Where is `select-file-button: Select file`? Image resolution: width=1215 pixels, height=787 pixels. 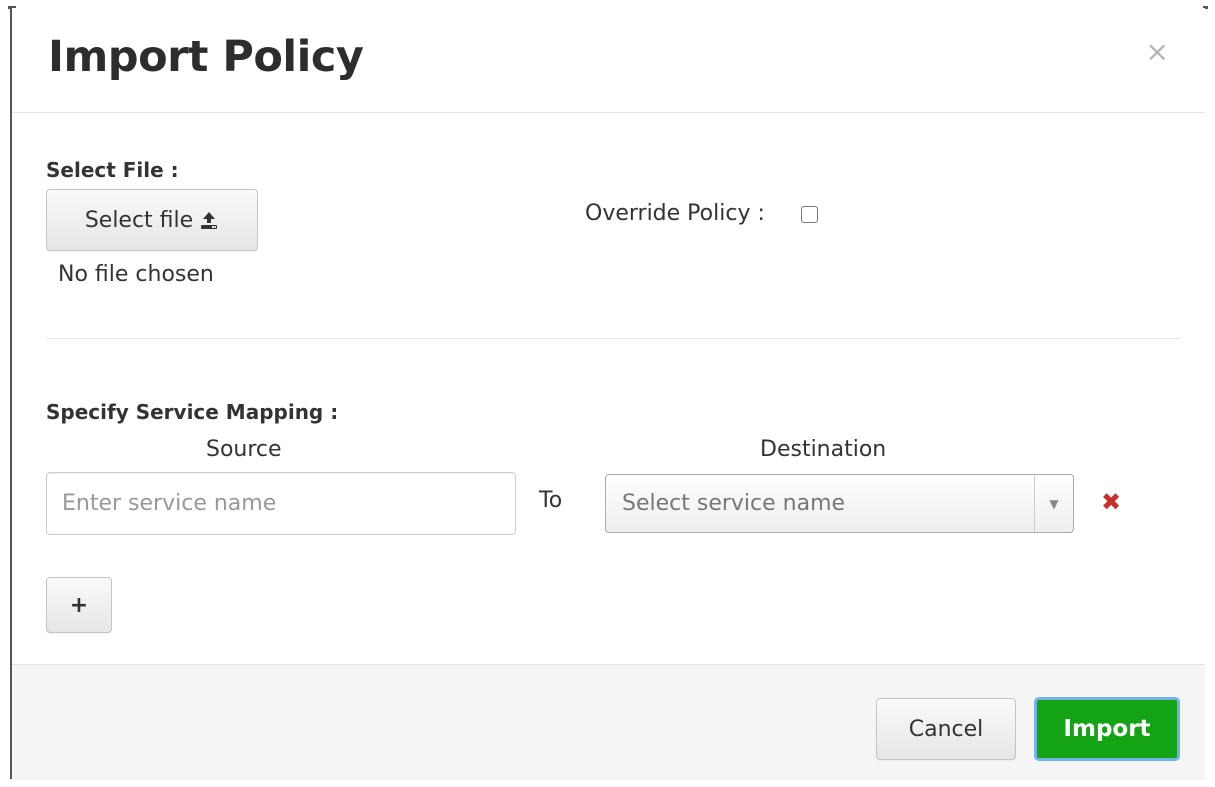 select-file-button: Select file is located at coordinates (152, 220).